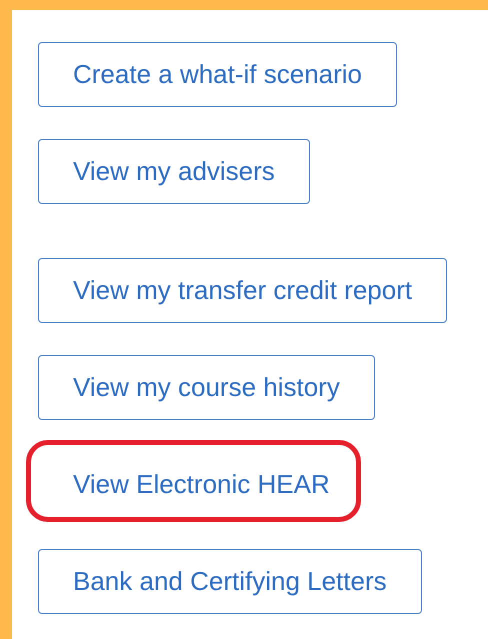 This screenshot has width=488, height=639. Describe the element at coordinates (206, 387) in the screenshot. I see `link-button: View my course history` at that location.